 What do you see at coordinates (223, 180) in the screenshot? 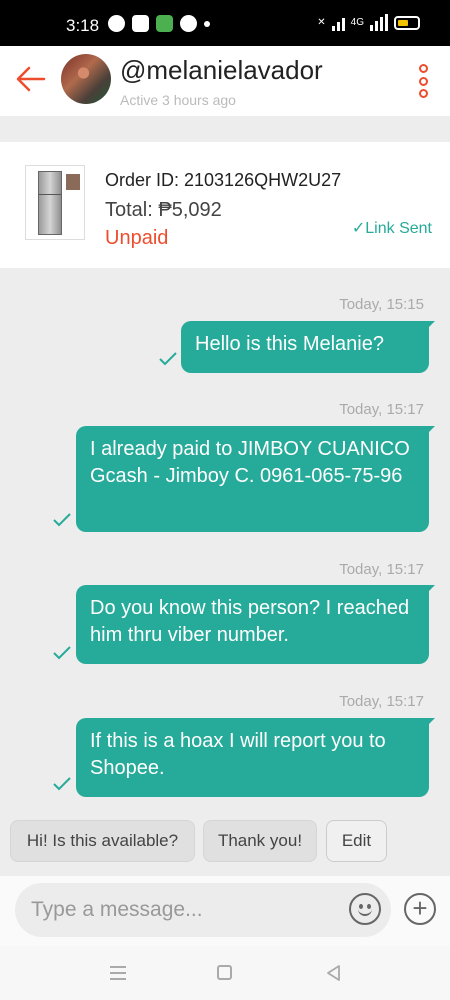
I see `order-id: Order ID: 2103126QHW2U27` at bounding box center [223, 180].